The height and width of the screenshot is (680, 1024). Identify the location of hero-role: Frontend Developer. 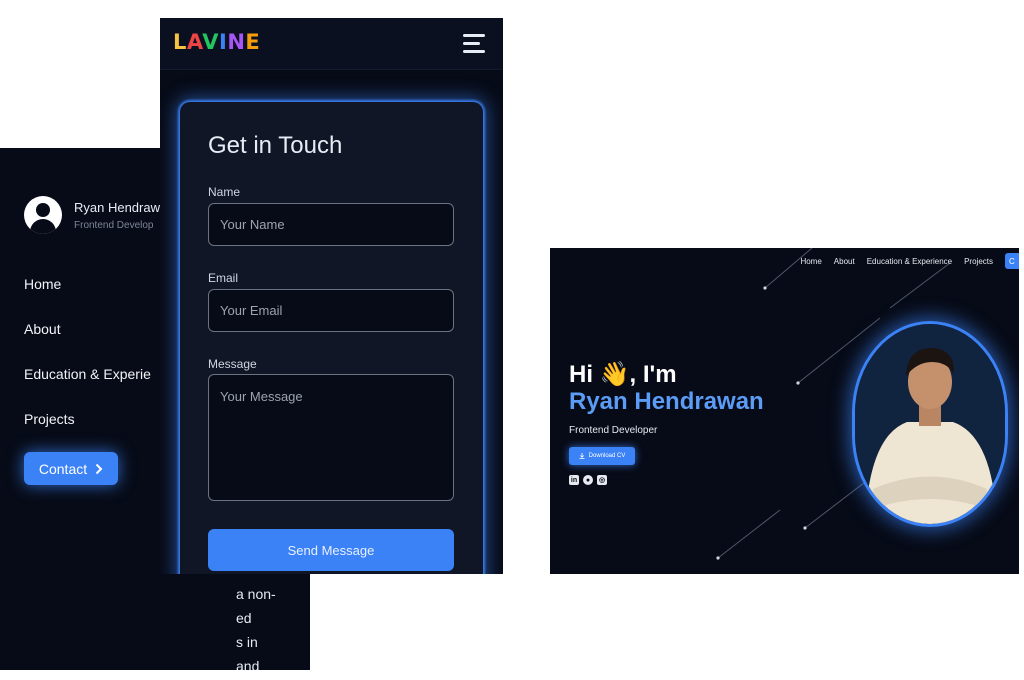
(613, 430).